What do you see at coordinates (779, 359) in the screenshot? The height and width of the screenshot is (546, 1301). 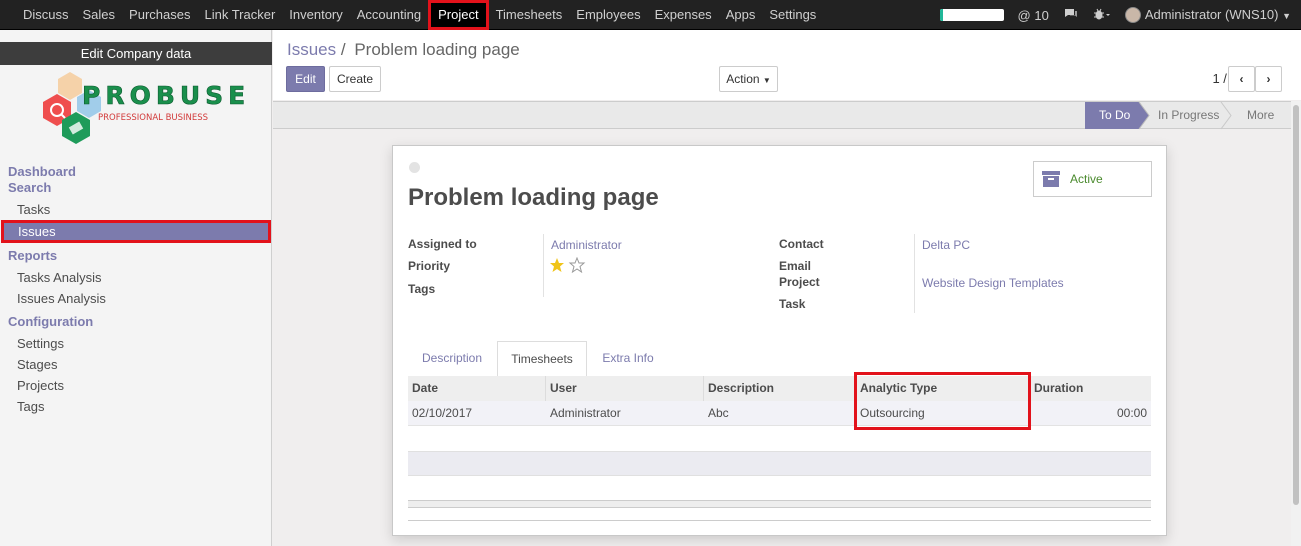 I see `notebook-tabs: Description Timesheets Extra Info` at bounding box center [779, 359].